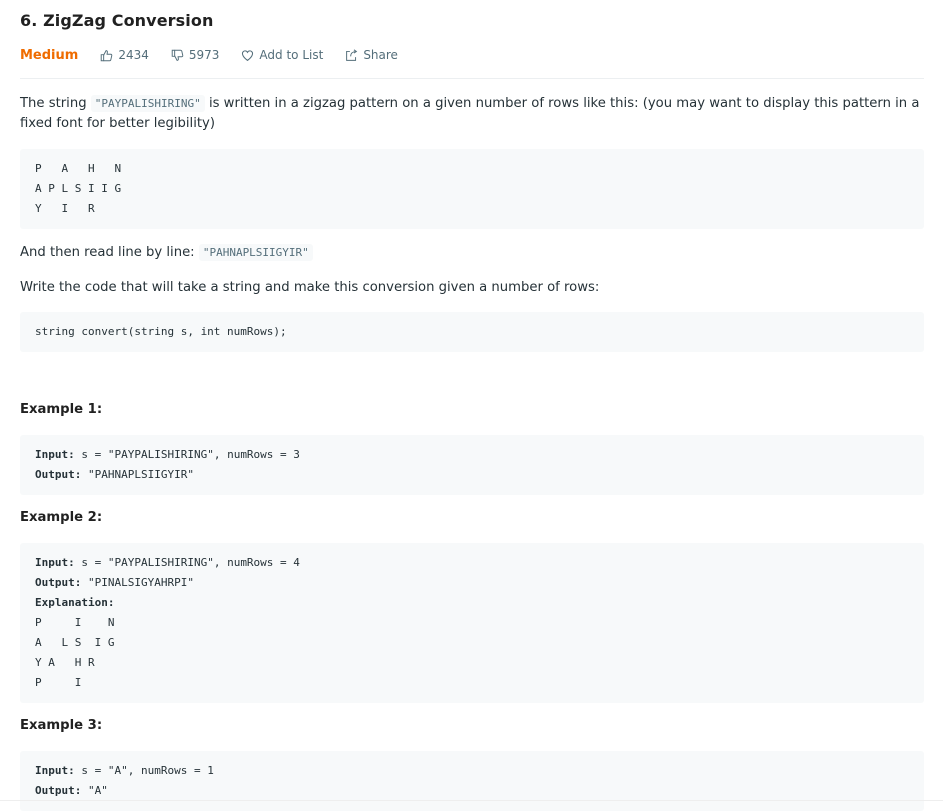  I want to click on pattern-line: Y I R, so click(65, 208).